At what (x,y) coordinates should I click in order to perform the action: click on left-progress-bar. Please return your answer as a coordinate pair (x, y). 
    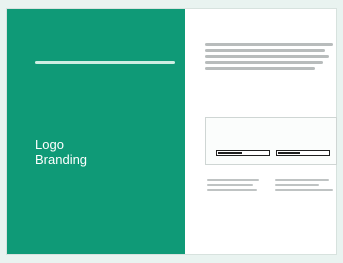
    Looking at the image, I should click on (243, 153).